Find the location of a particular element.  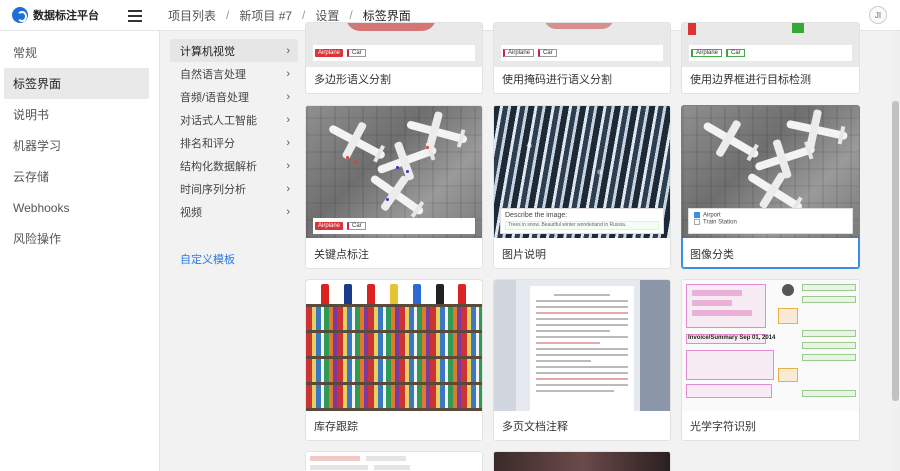

brand: 数据标注平台 is located at coordinates (80, 15).